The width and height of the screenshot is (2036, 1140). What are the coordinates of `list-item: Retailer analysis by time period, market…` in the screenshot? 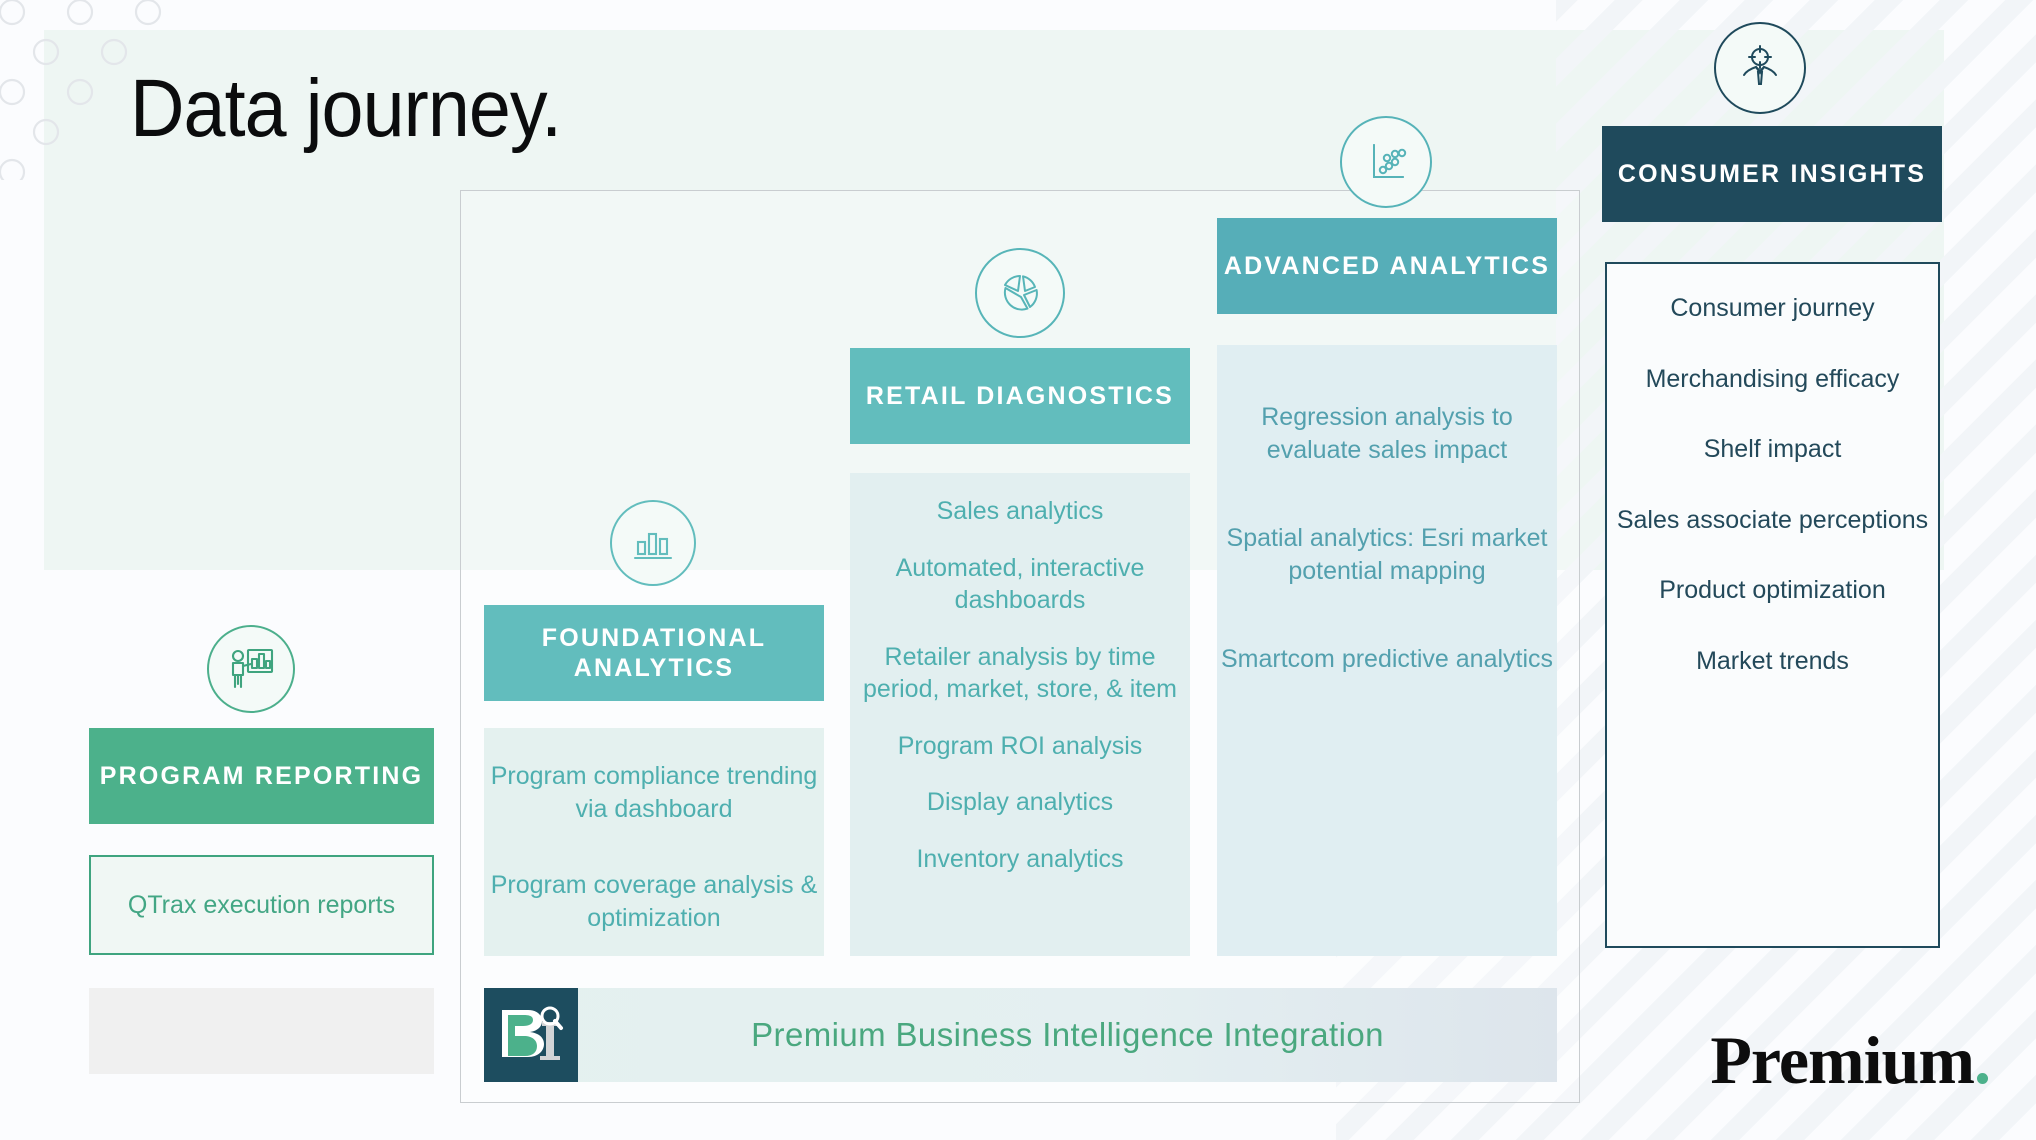 It's located at (1019, 673).